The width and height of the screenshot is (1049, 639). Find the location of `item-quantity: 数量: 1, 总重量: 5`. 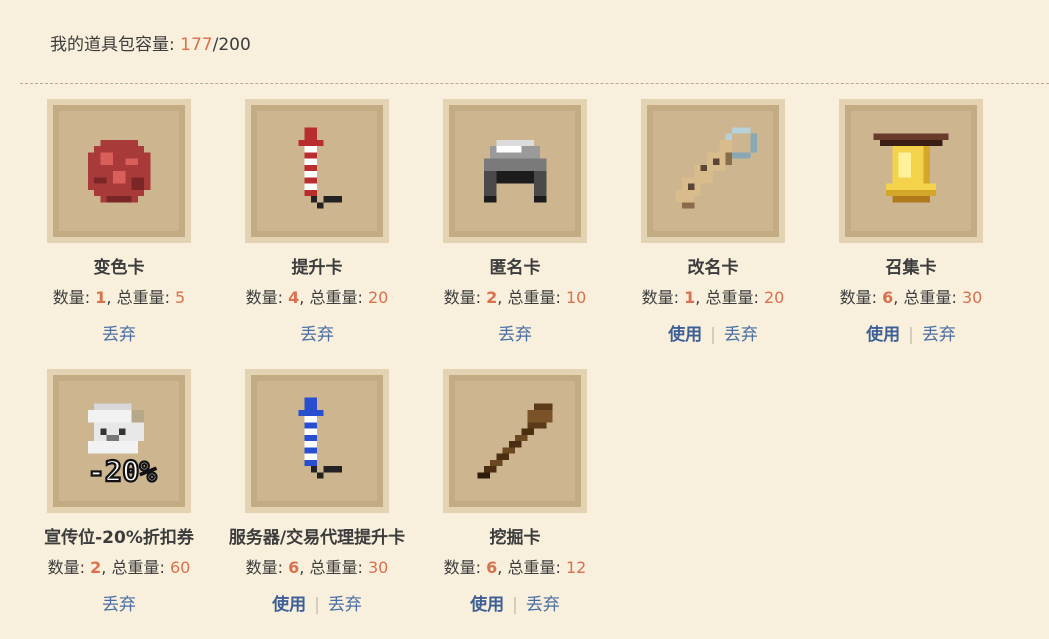

item-quantity: 数量: 1, 总重量: 5 is located at coordinates (119, 297).